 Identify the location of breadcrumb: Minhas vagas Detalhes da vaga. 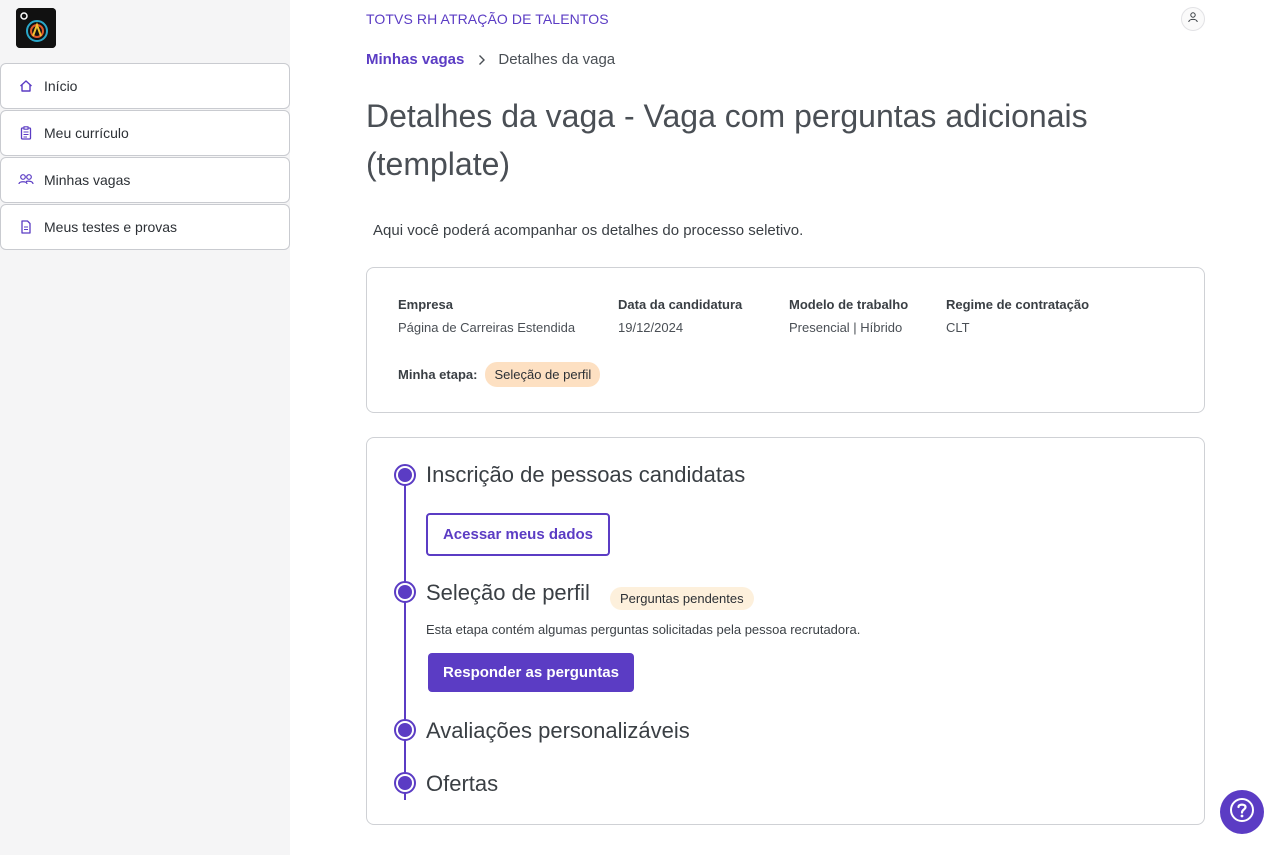
(490, 59).